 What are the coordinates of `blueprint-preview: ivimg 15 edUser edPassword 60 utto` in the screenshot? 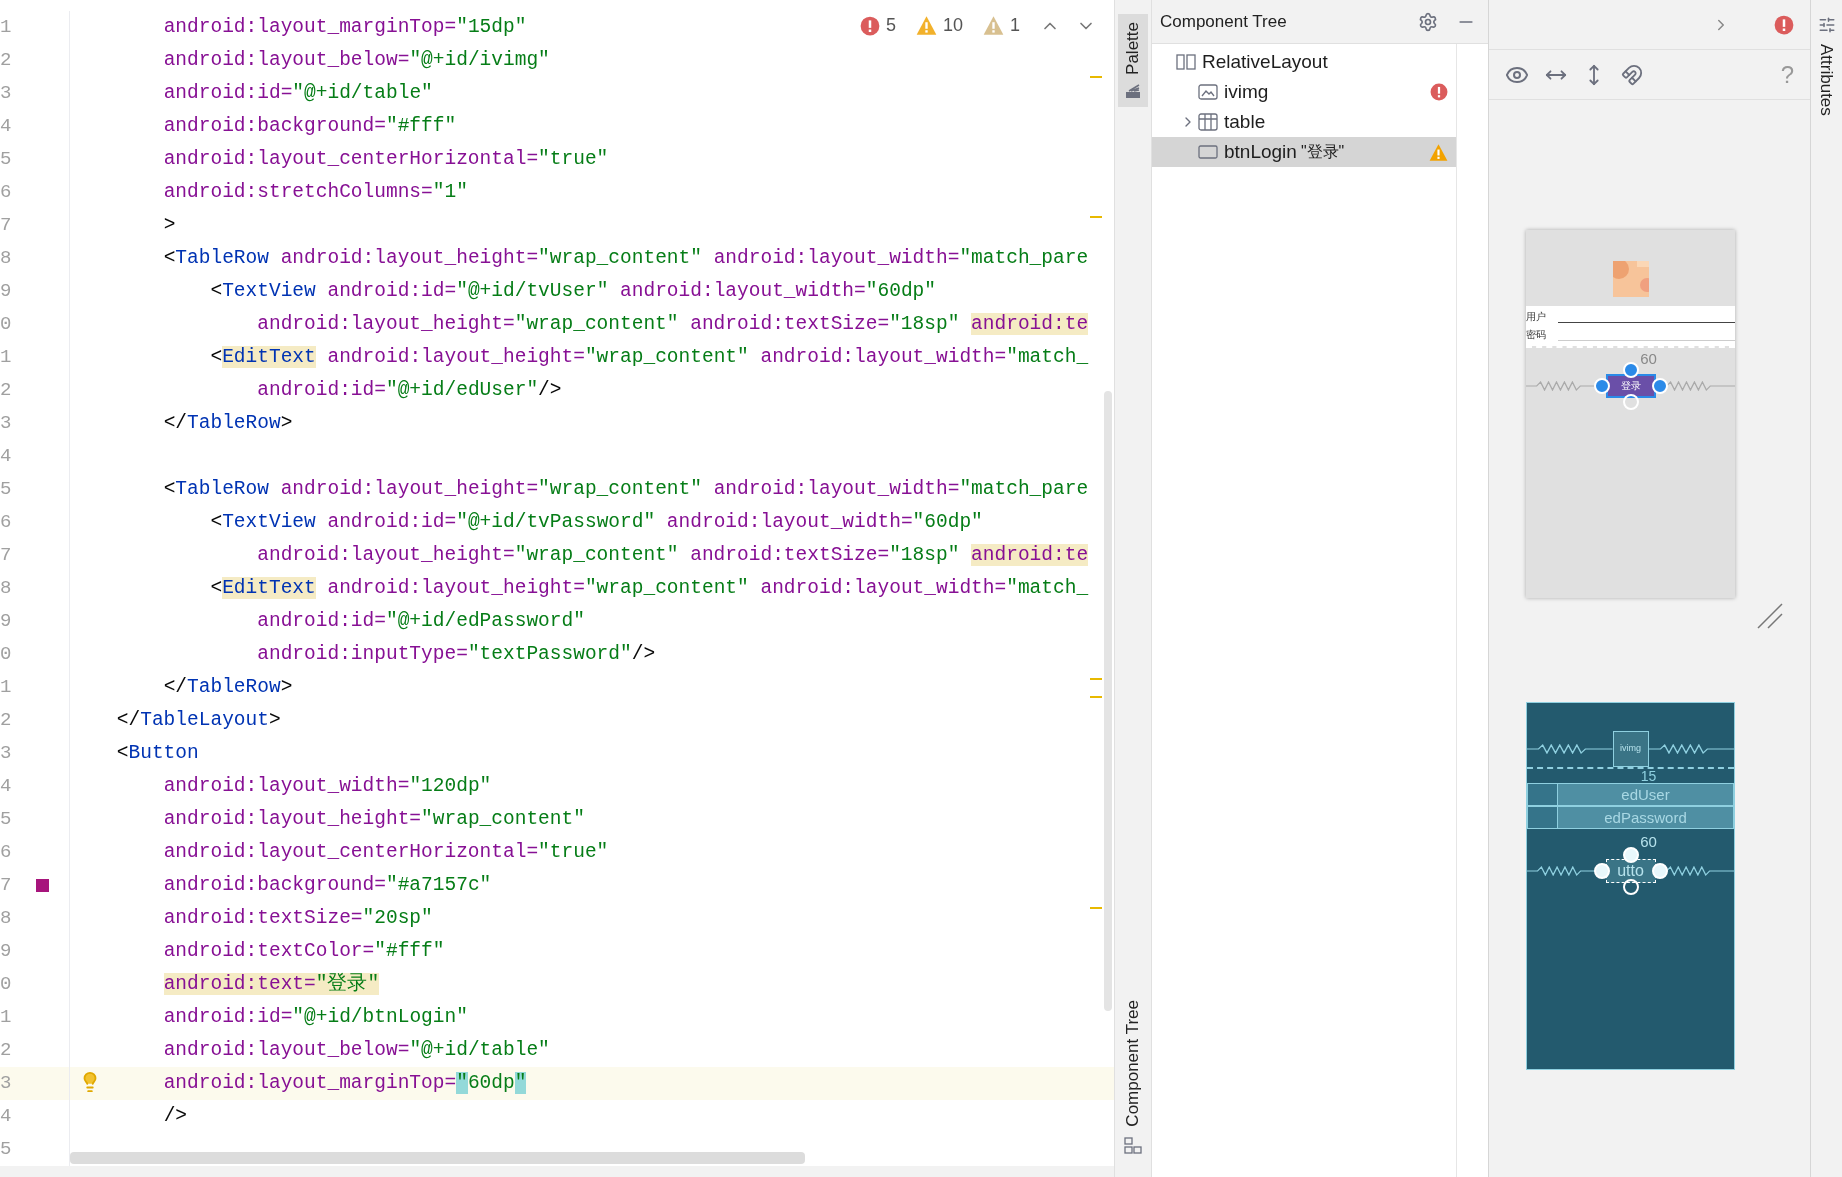 It's located at (1630, 886).